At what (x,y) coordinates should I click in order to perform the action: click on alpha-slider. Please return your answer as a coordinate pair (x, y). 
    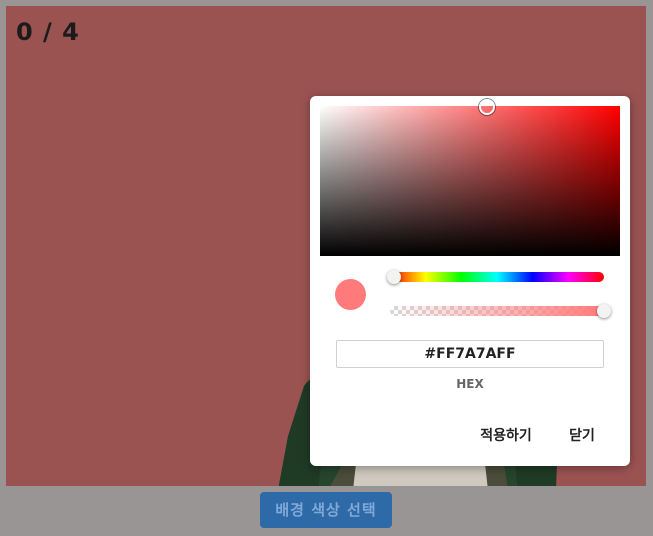
    Looking at the image, I should click on (500, 311).